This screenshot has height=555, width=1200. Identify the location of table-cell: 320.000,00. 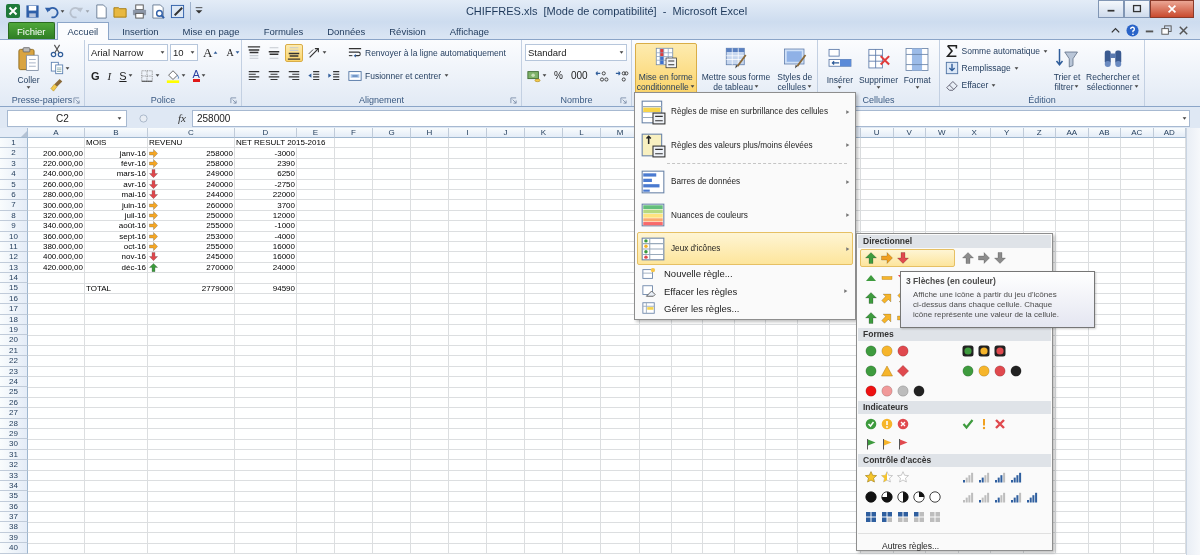
(62, 215).